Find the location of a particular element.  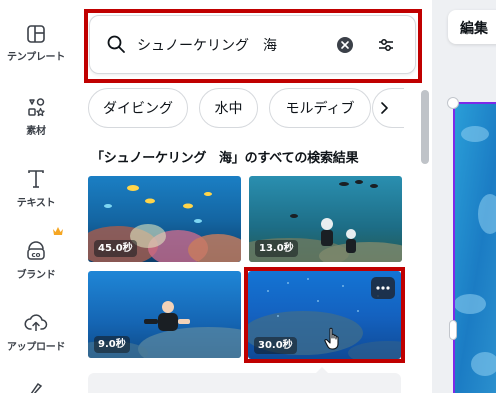

hand-cursor-icon is located at coordinates (331, 338).